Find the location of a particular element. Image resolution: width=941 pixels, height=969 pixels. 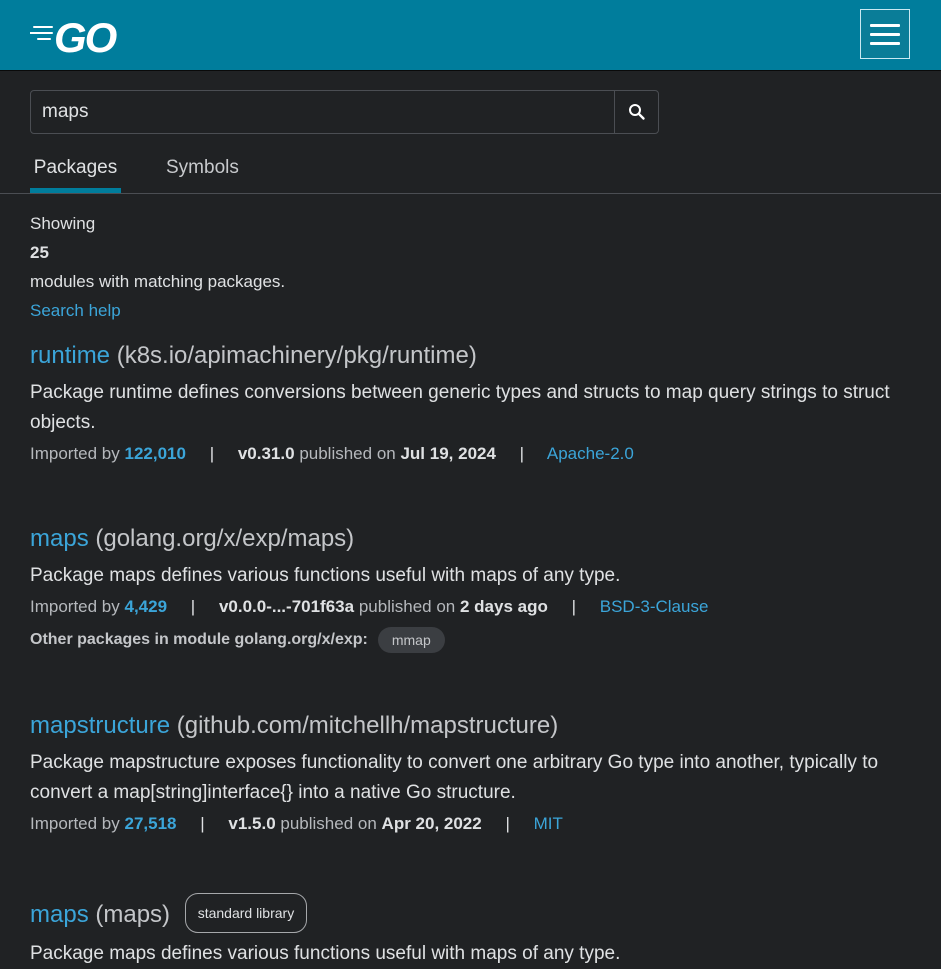

imported-by-count-link: 27,518 is located at coordinates (151, 823).